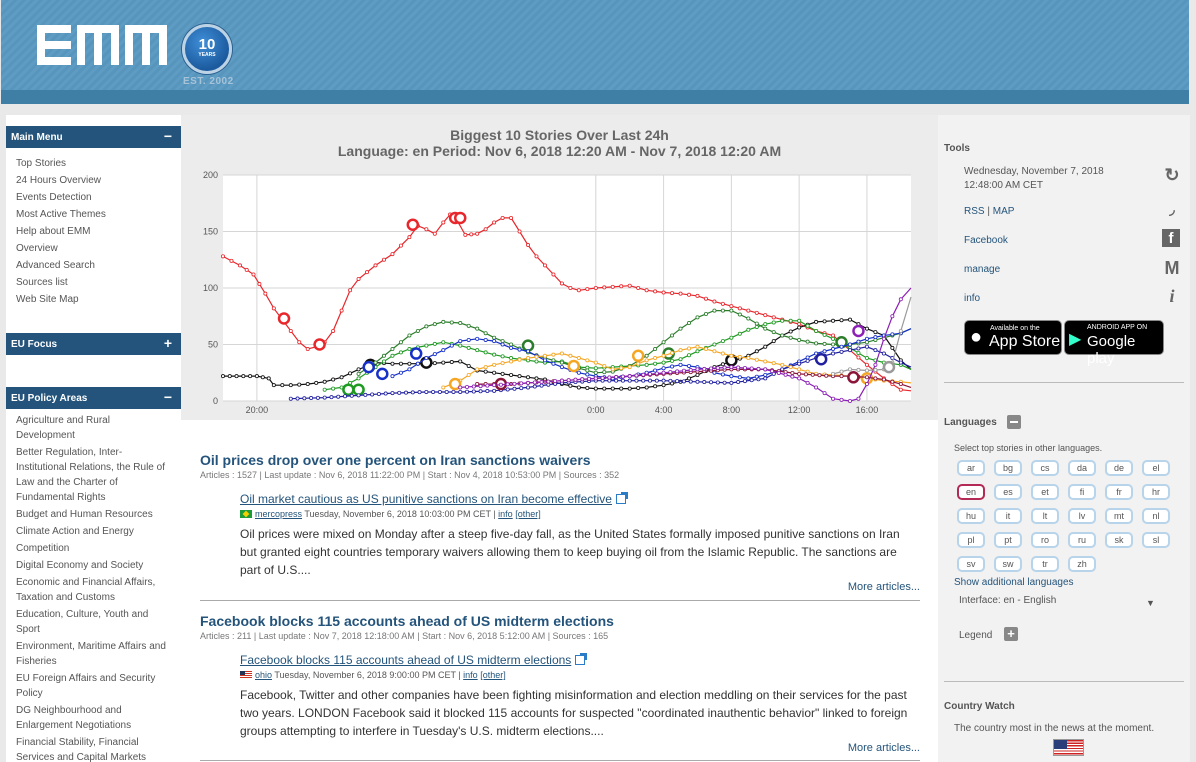 The height and width of the screenshot is (762, 1196). What do you see at coordinates (93, 344) in the screenshot?
I see `eu-focus-header: EU Focus +` at bounding box center [93, 344].